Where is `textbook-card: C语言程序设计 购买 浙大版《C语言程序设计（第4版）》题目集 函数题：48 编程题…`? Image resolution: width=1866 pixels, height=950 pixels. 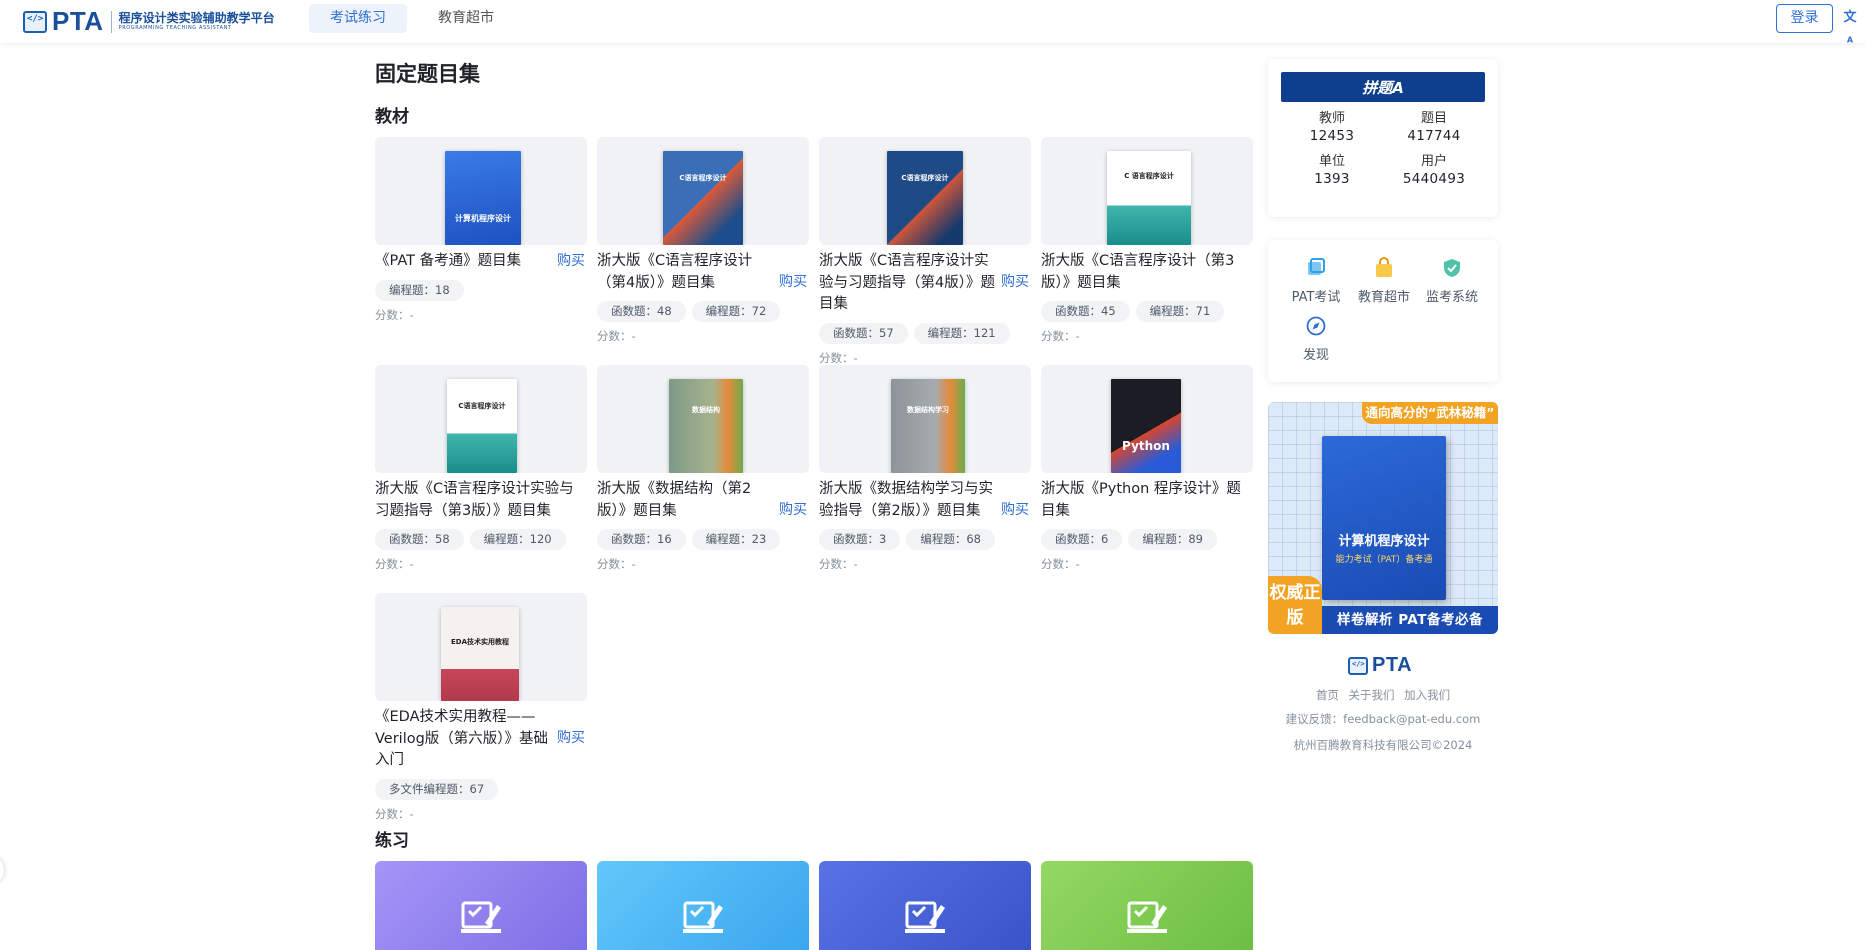
textbook-card: C语言程序设计 购买 浙大版《C语言程序设计（第4版）》题目集 函数题：48 编程题… is located at coordinates (703, 240).